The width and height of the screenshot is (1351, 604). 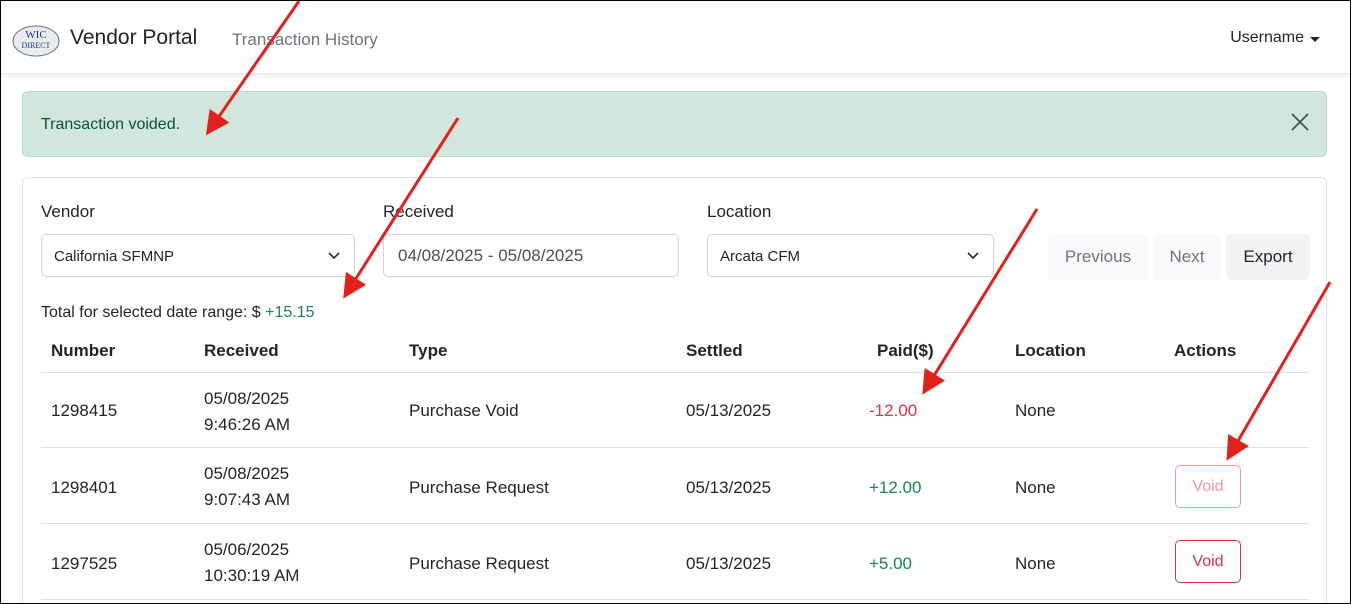 I want to click on date-range-input: 04/08/2025 - 05/08/2025, so click(x=531, y=255).